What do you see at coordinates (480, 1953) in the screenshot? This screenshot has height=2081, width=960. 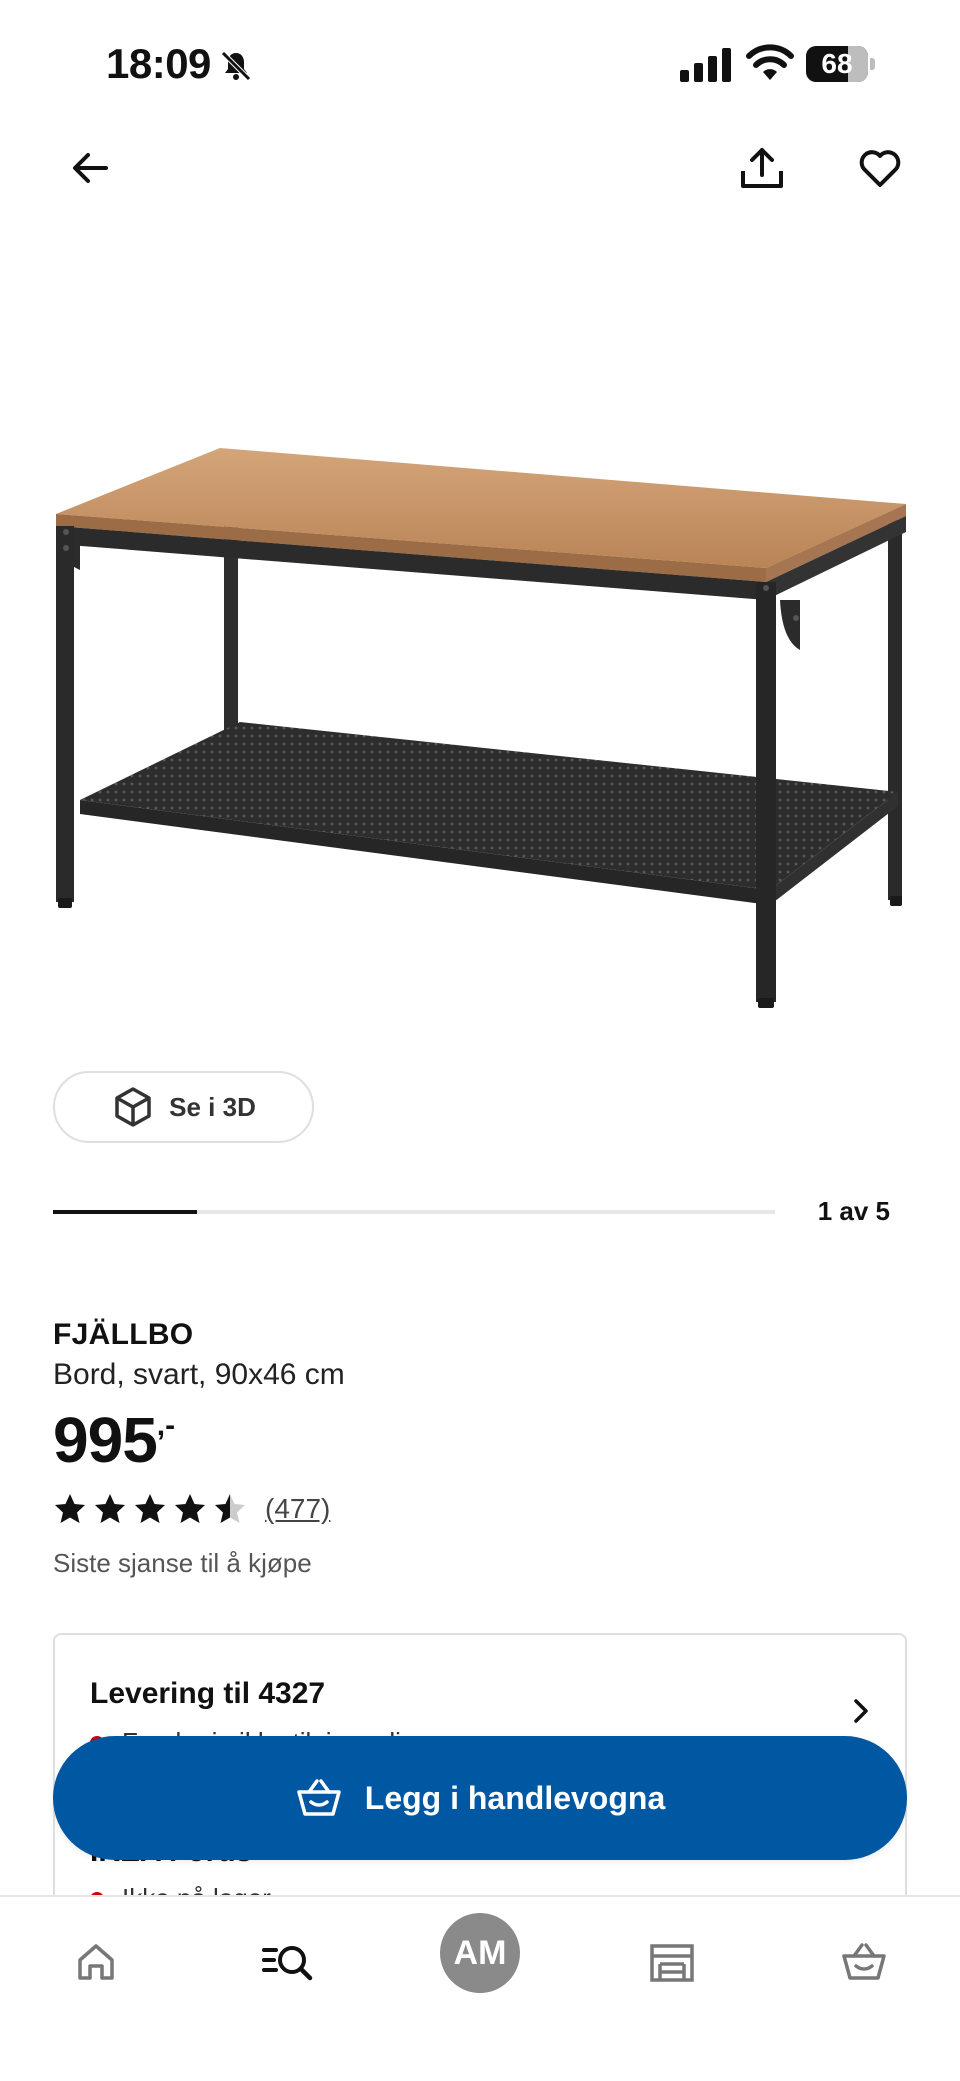 I see `nav-profile-avatar: AM` at bounding box center [480, 1953].